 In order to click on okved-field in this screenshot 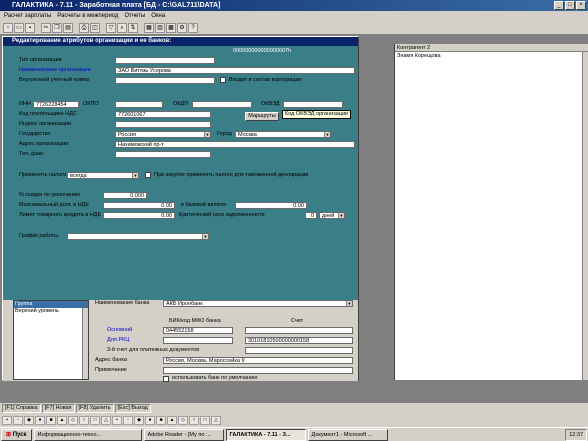, I will do `click(313, 104)`.